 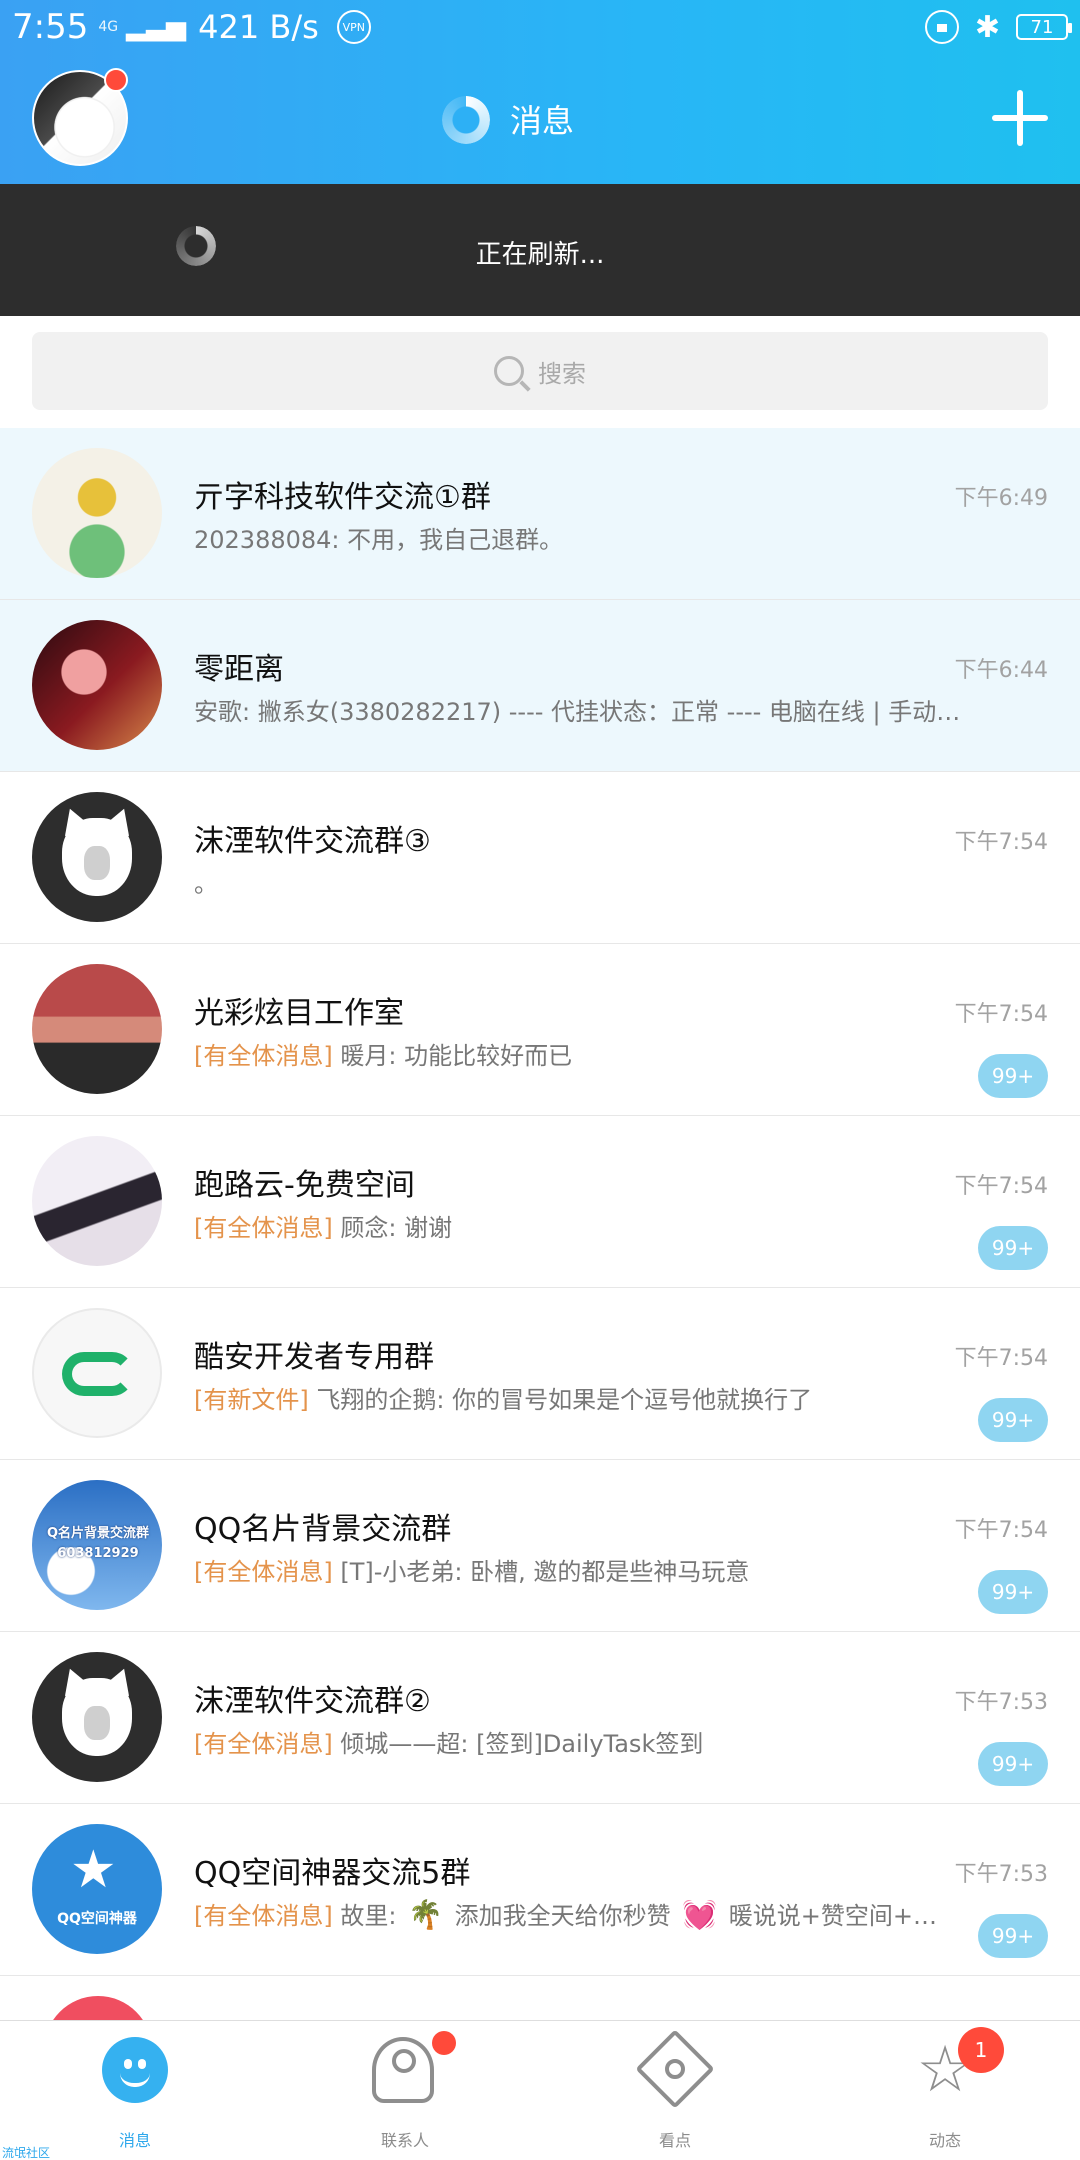 I want to click on conversation-message: [有全体消息] 暖月: 功能比较好而已, so click(x=383, y=1053).